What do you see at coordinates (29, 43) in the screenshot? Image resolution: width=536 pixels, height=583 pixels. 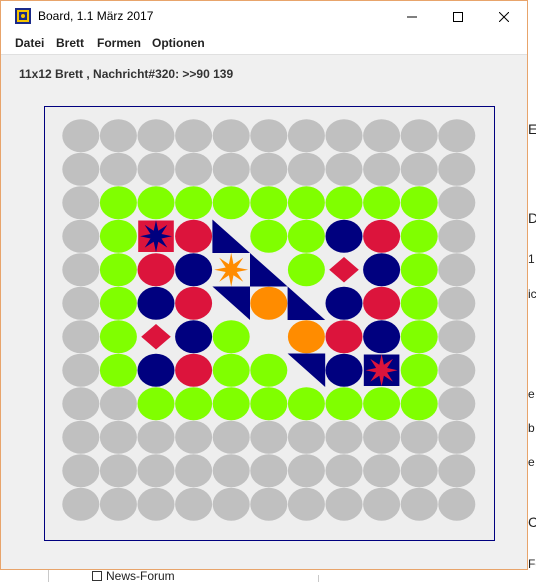 I see `menu-datei: Datei` at bounding box center [29, 43].